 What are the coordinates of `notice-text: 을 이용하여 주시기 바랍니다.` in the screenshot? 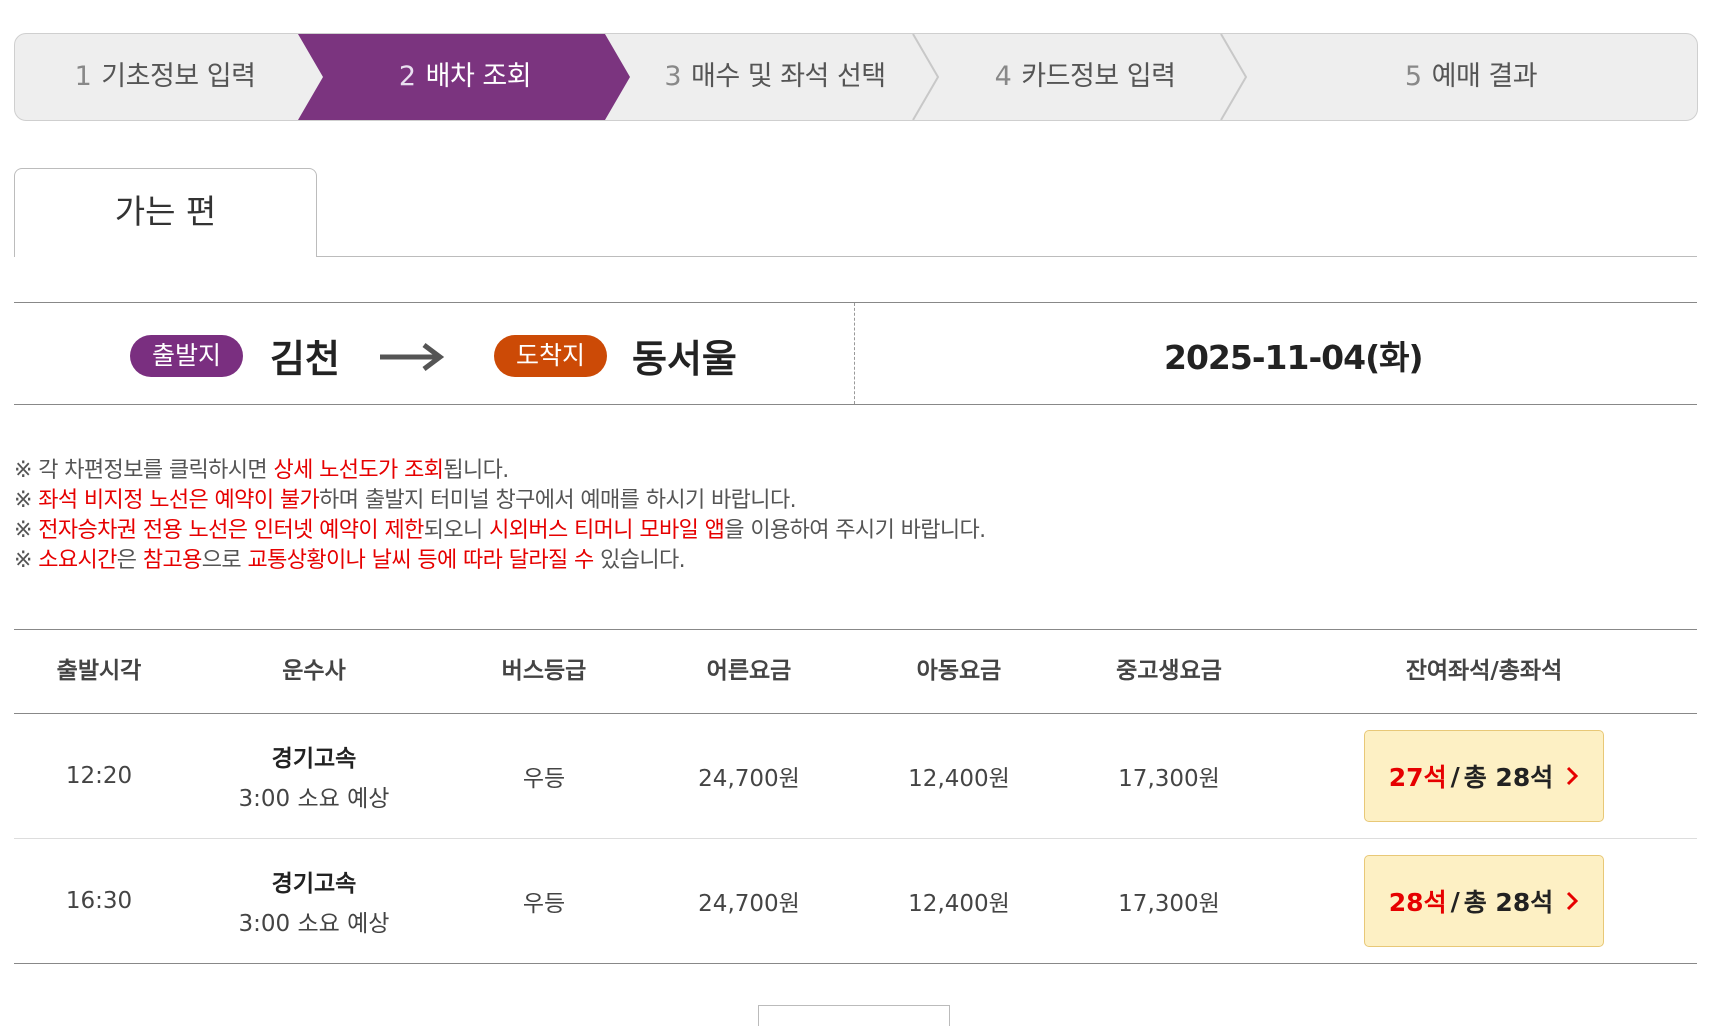 It's located at (855, 530).